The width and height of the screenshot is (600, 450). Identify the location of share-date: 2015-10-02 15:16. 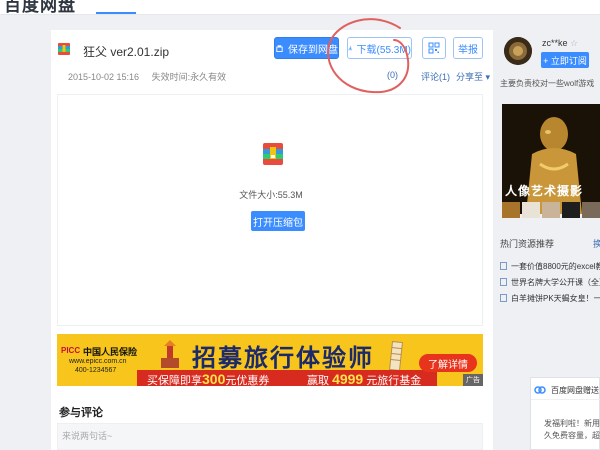
(104, 77).